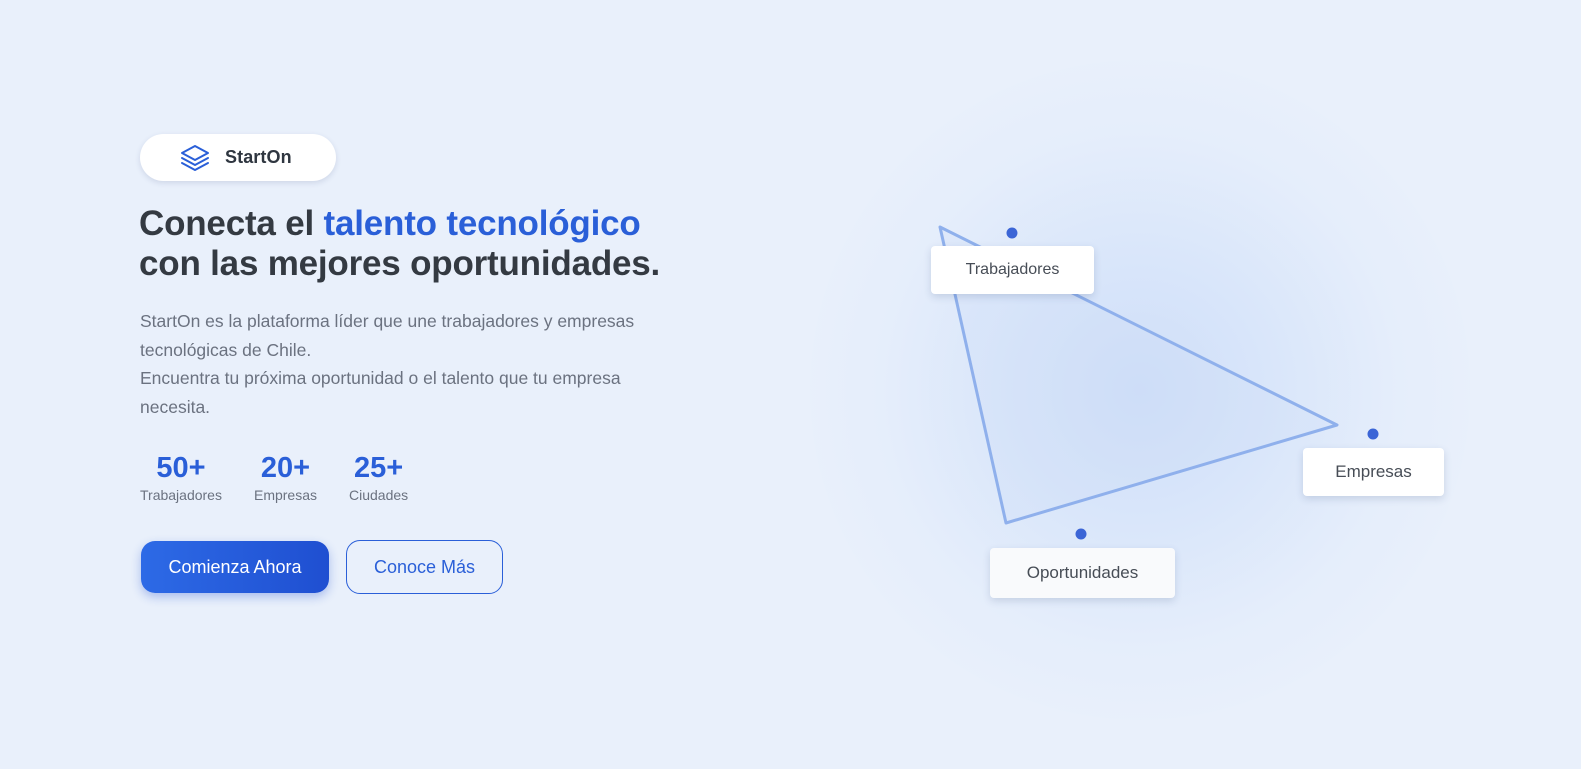 Image resolution: width=1581 pixels, height=769 pixels. What do you see at coordinates (1158, 382) in the screenshot?
I see `network-diagram` at bounding box center [1158, 382].